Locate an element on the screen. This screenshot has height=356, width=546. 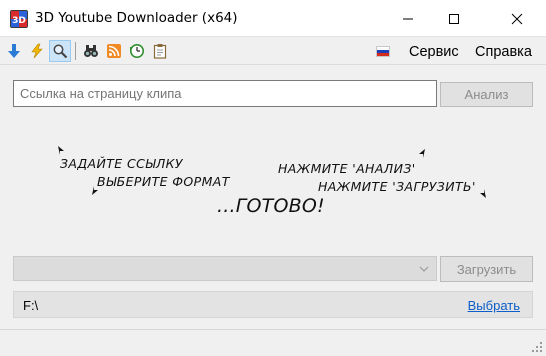
status-bar is located at coordinates (273, 342).